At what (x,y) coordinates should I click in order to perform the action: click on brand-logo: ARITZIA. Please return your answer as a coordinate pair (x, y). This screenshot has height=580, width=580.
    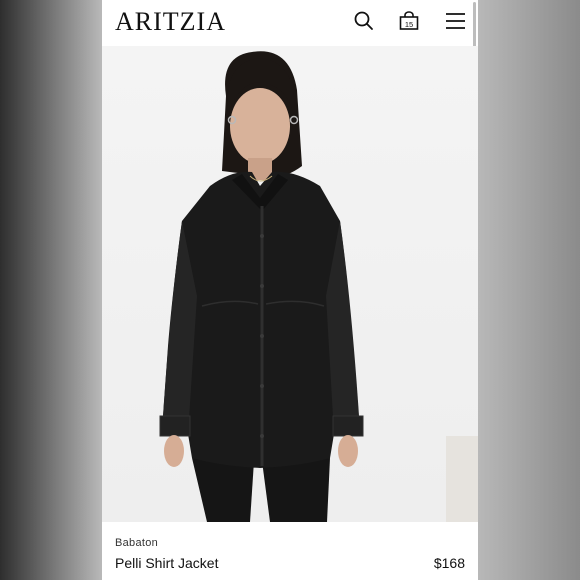
    Looking at the image, I should click on (170, 22).